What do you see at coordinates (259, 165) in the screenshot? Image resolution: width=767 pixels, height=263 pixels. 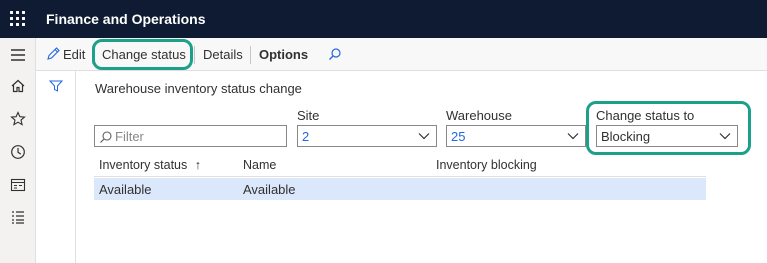 I see `column-header-name: Name` at bounding box center [259, 165].